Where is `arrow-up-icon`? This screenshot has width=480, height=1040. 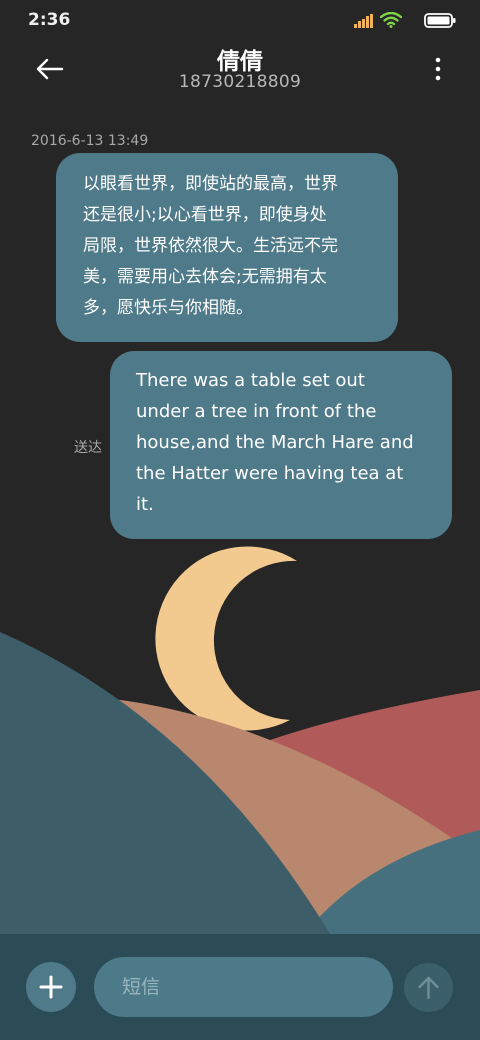
arrow-up-icon is located at coordinates (428, 988).